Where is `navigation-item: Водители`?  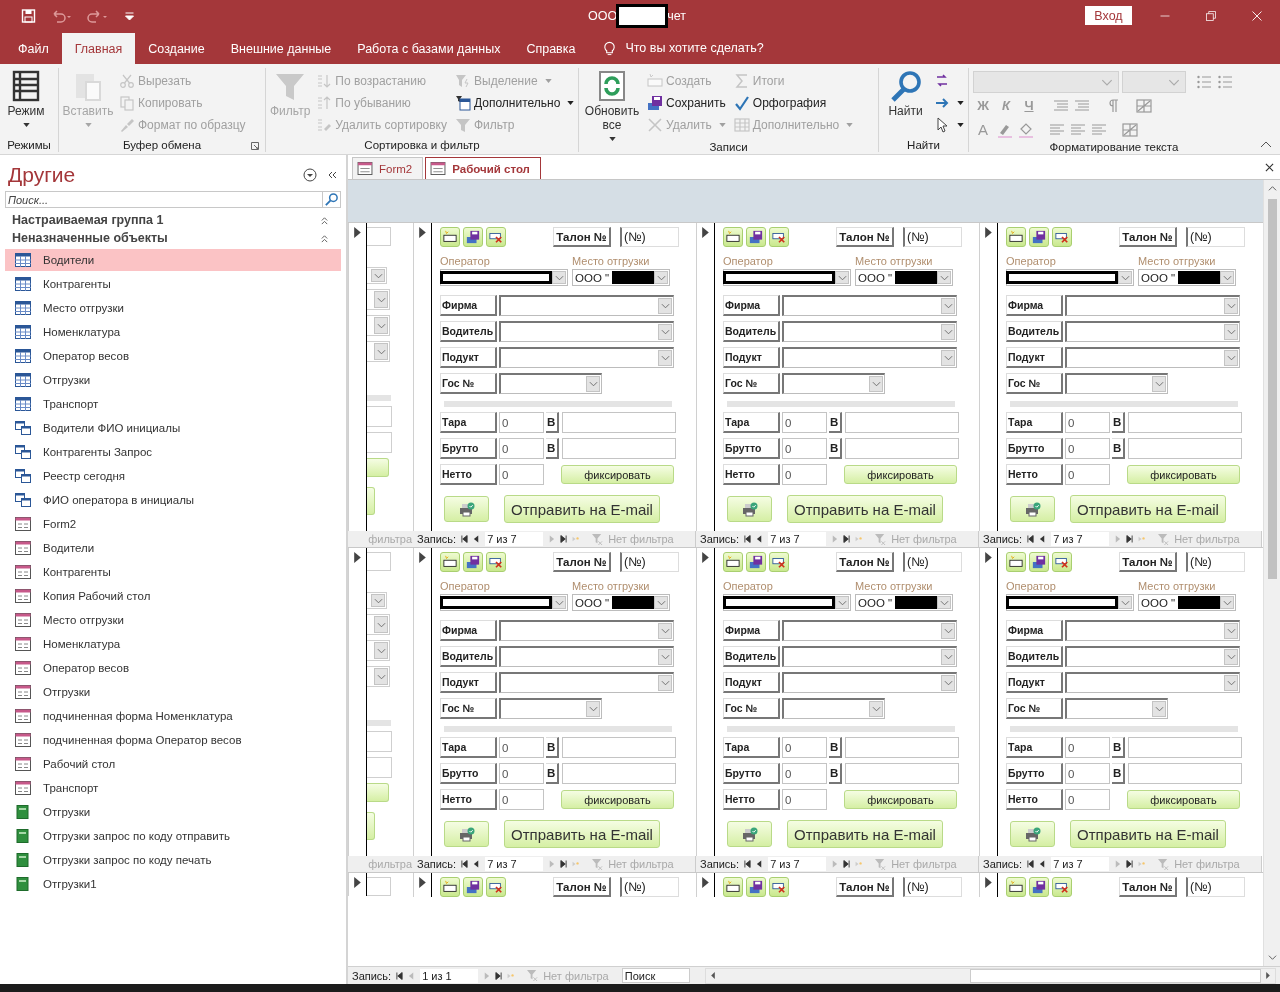 navigation-item: Водители is located at coordinates (173, 260).